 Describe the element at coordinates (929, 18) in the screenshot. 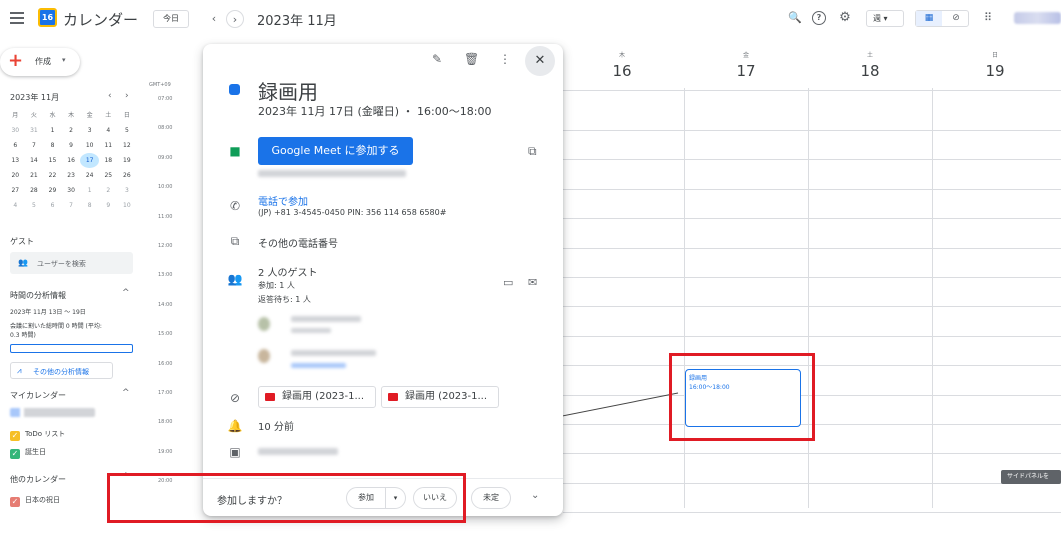

I see `calendar-view-icon: ▦` at that location.